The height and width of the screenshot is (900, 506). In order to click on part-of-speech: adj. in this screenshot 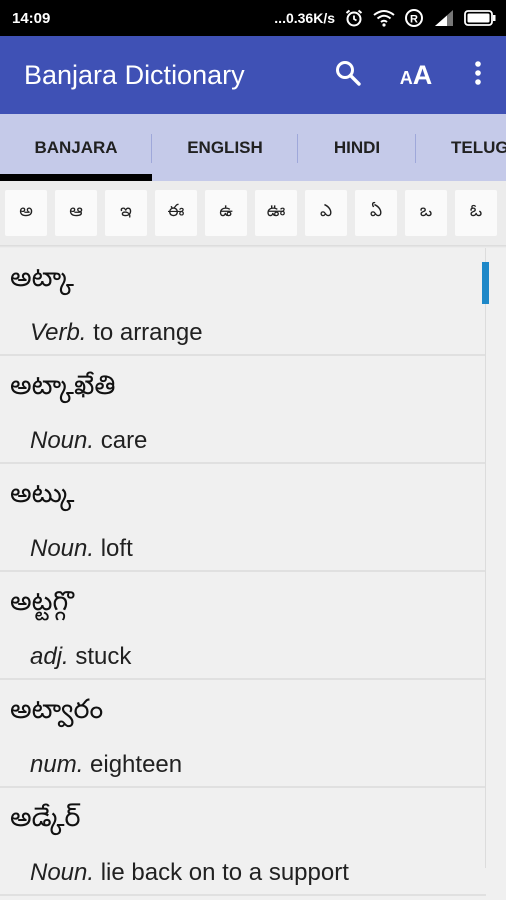, I will do `click(49, 656)`.